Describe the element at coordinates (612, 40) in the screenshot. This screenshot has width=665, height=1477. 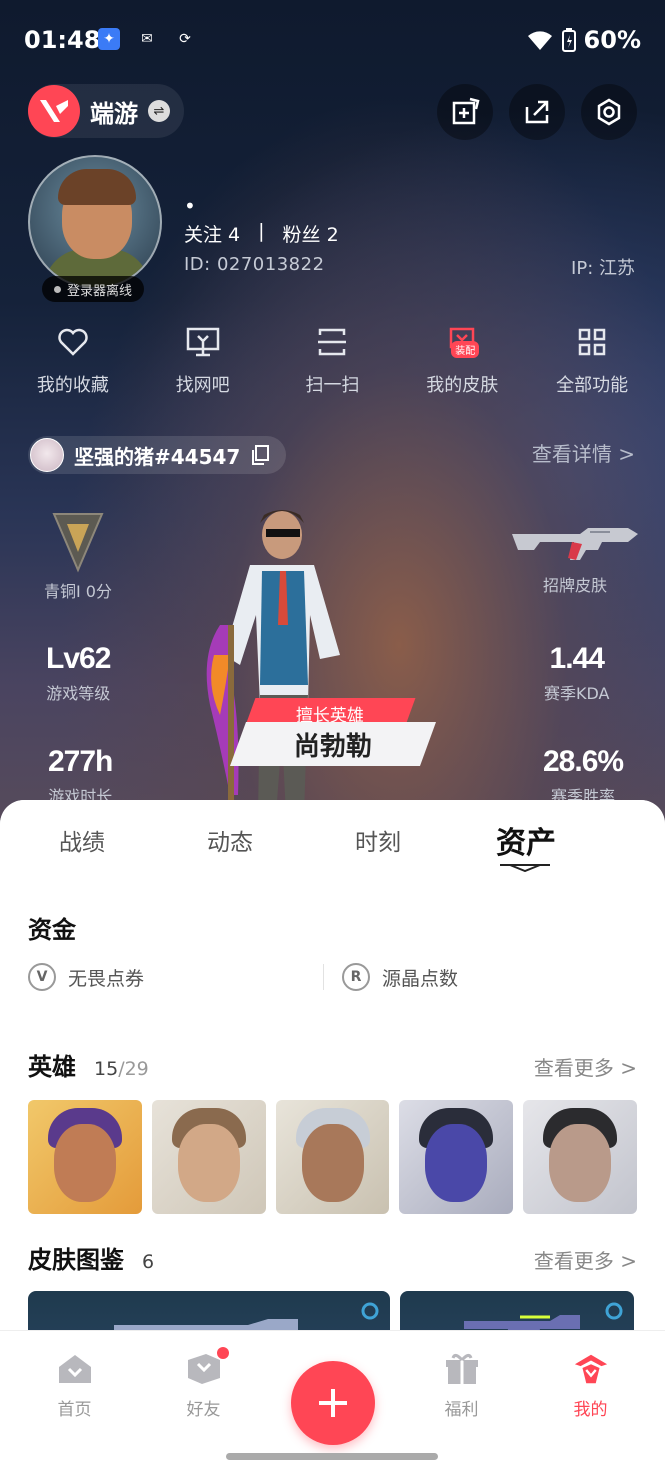
I see `battery-level: 60%` at that location.